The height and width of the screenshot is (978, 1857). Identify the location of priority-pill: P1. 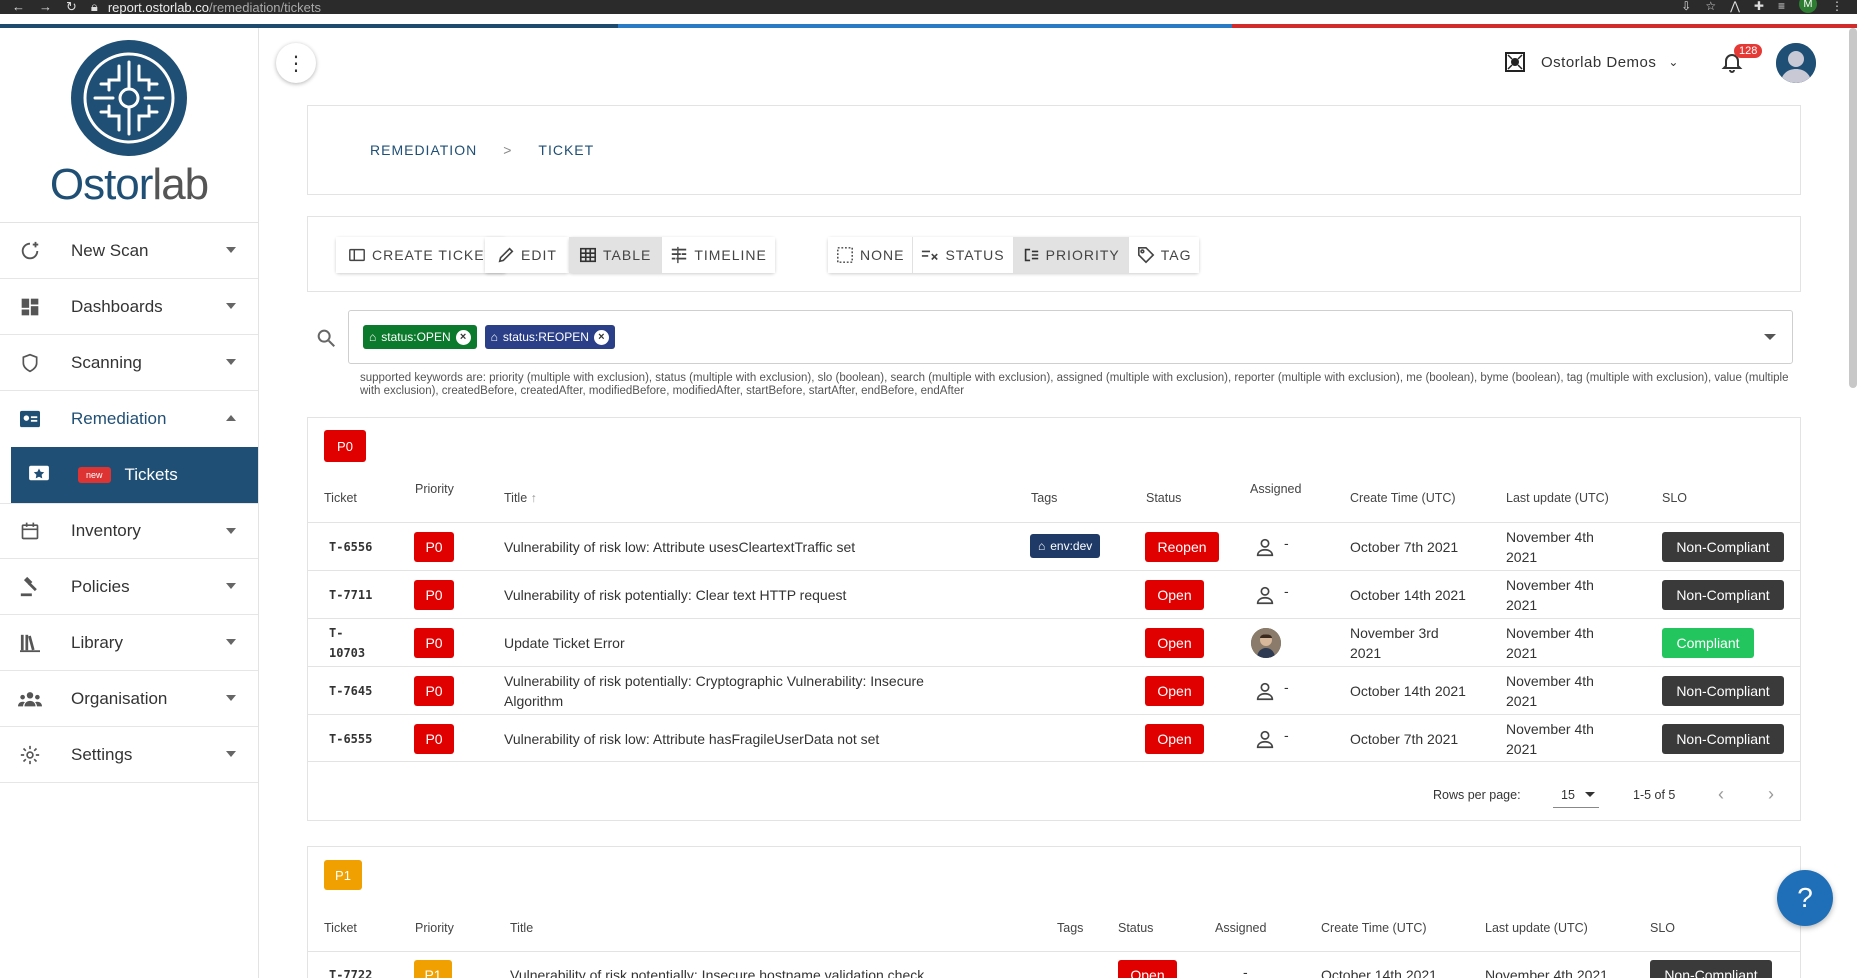
(433, 969).